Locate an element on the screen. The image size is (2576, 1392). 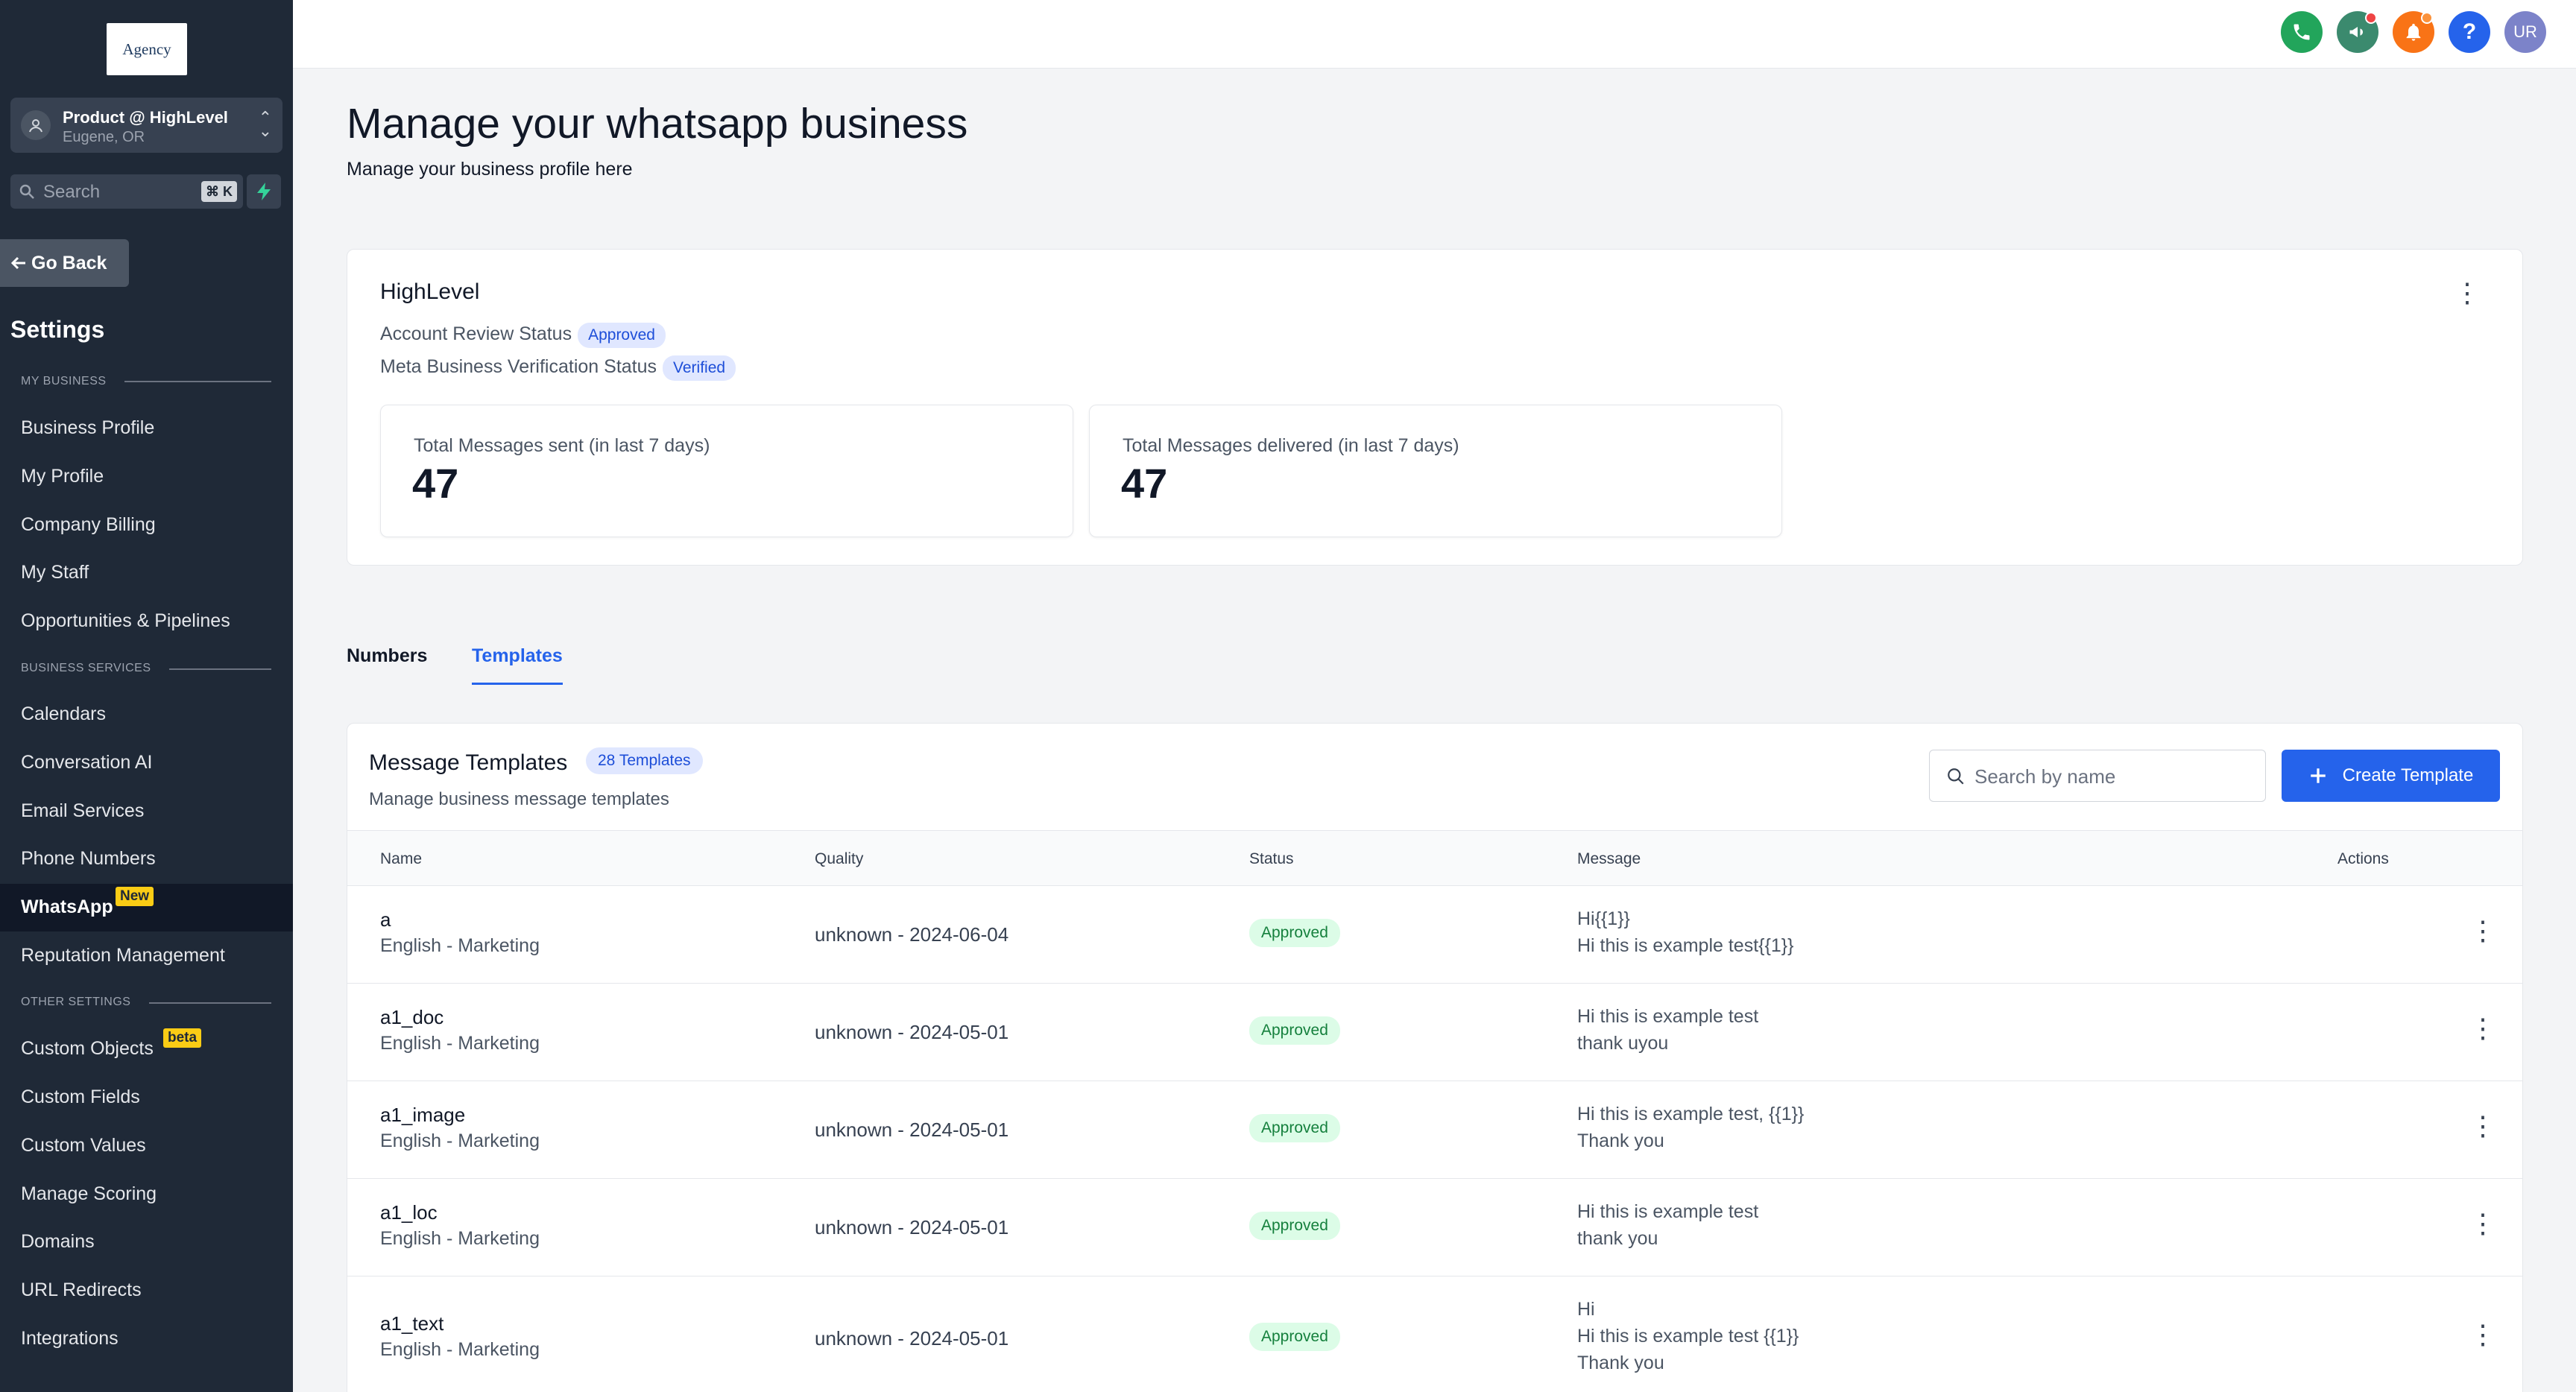
account-review-label: Account Review Status is located at coordinates (476, 333).